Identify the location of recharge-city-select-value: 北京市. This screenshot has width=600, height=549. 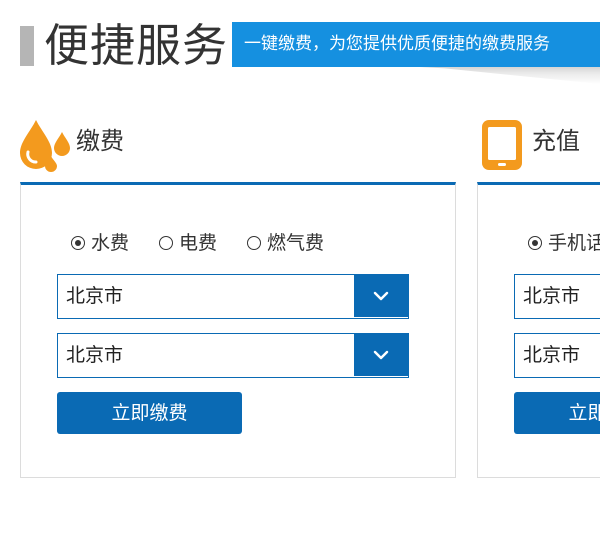
(552, 355).